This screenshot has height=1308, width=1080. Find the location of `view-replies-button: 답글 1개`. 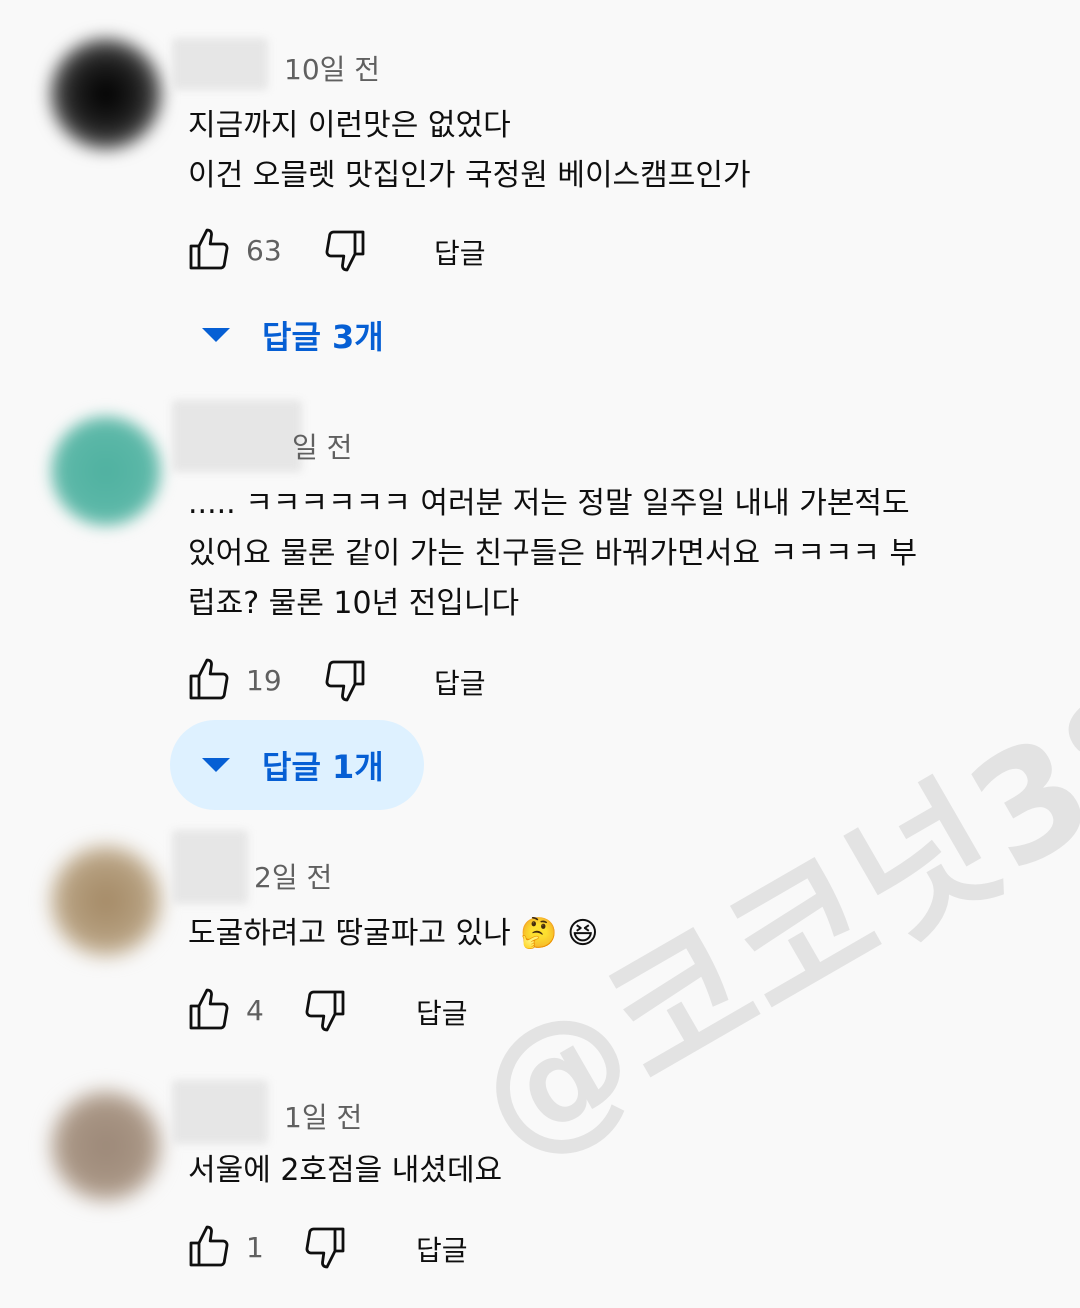

view-replies-button: 답글 1개 is located at coordinates (297, 765).